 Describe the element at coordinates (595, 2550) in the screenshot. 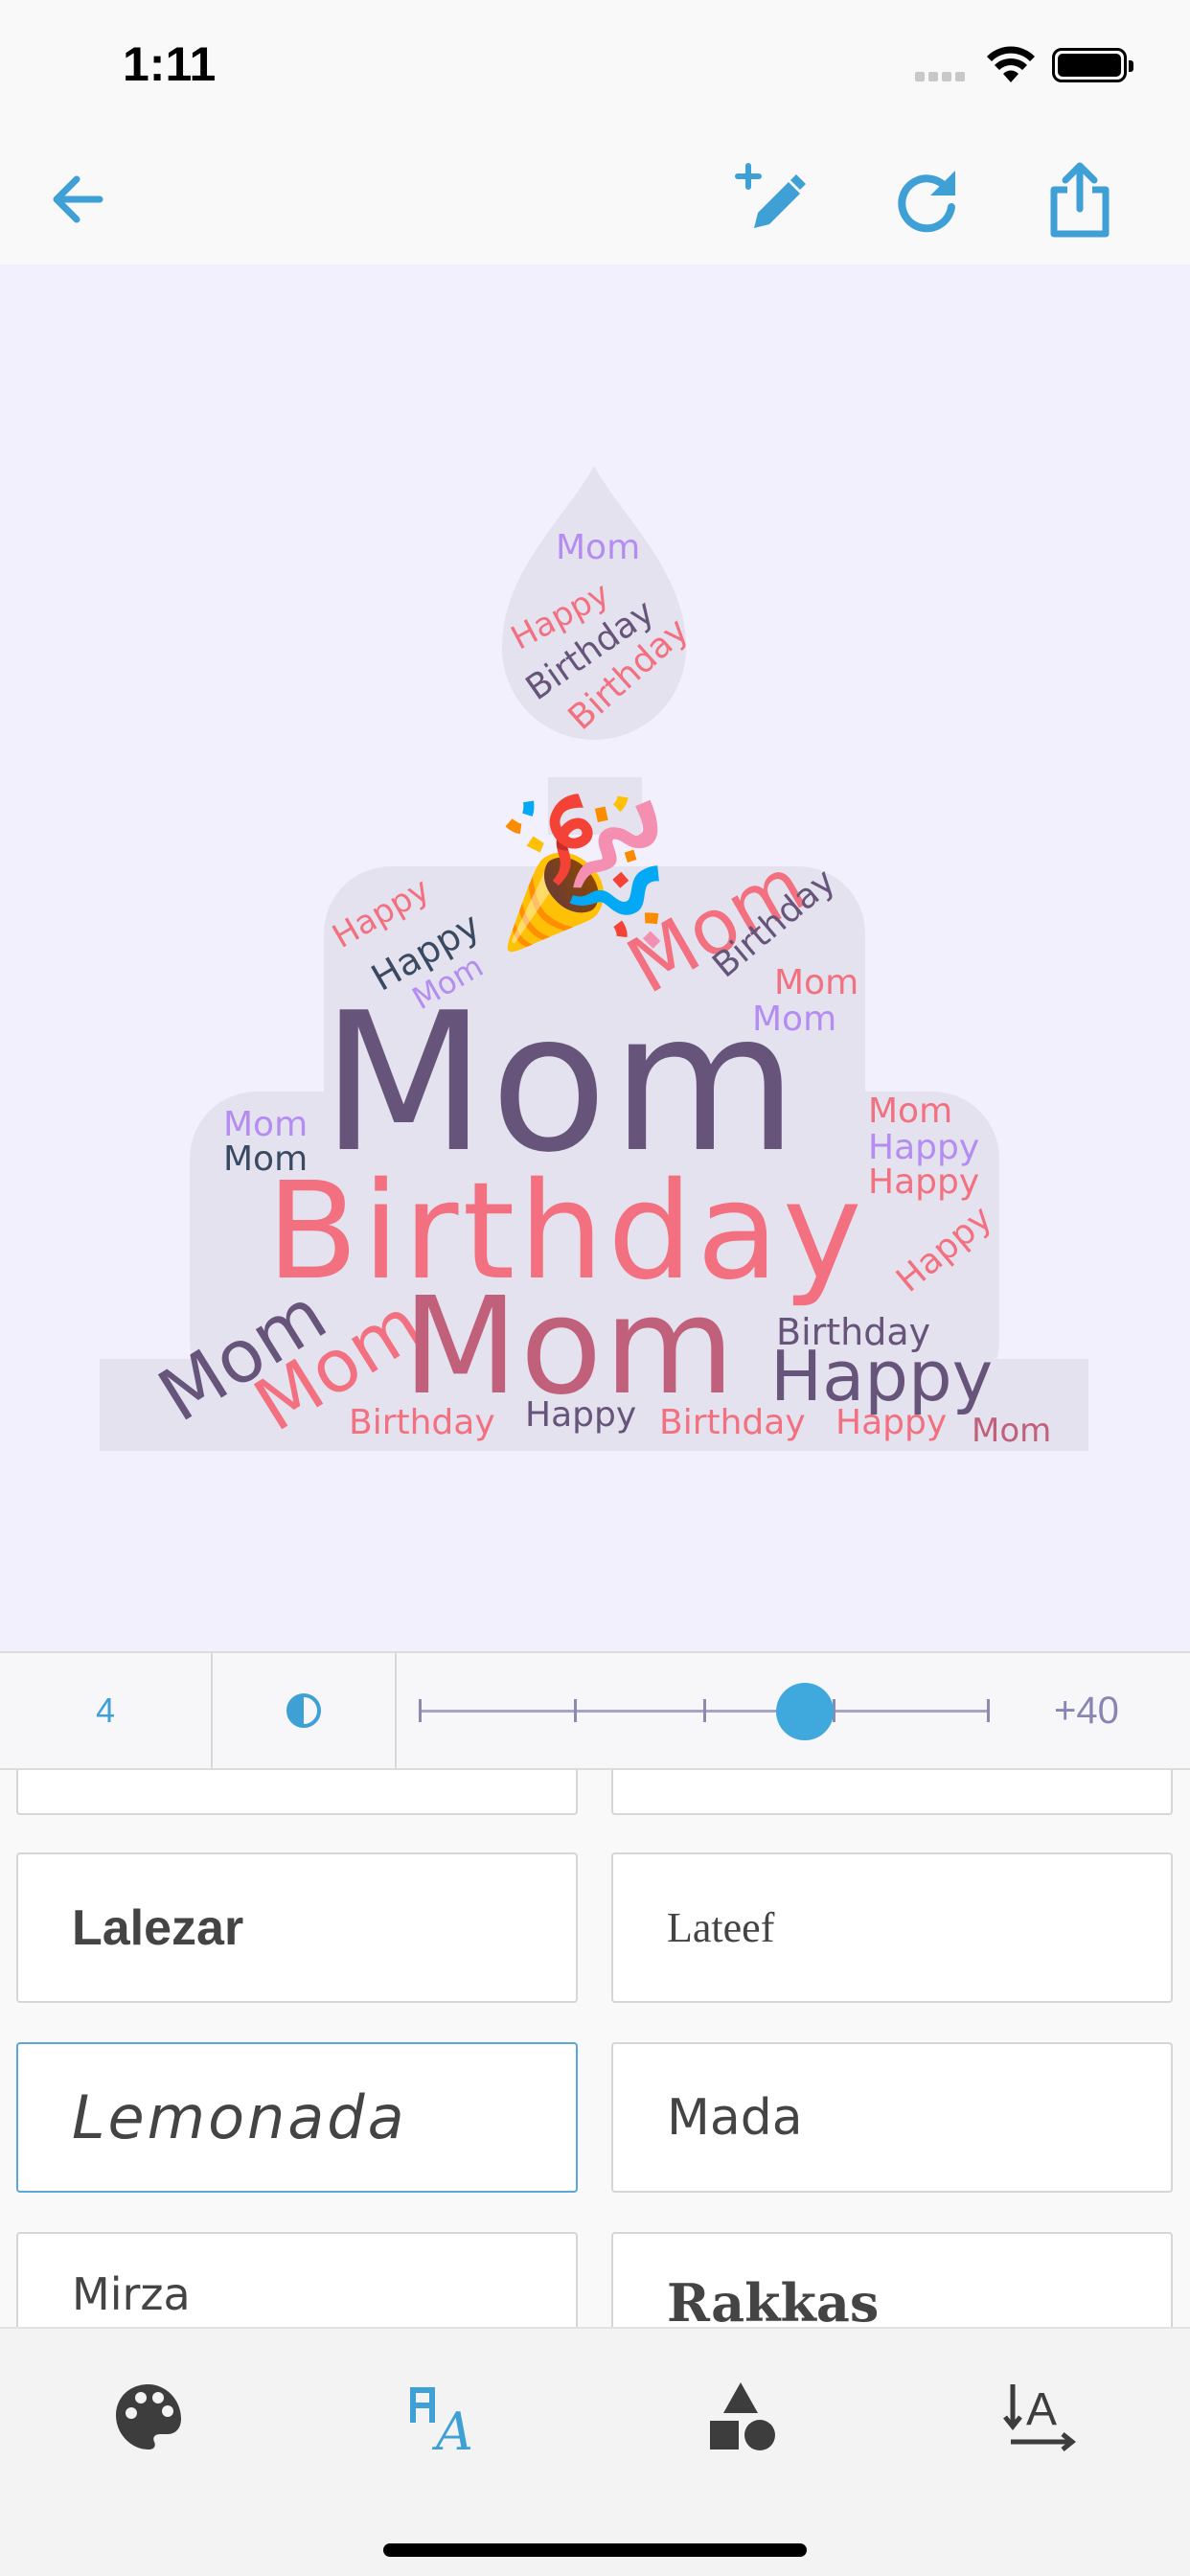

I see `home-indicator` at that location.